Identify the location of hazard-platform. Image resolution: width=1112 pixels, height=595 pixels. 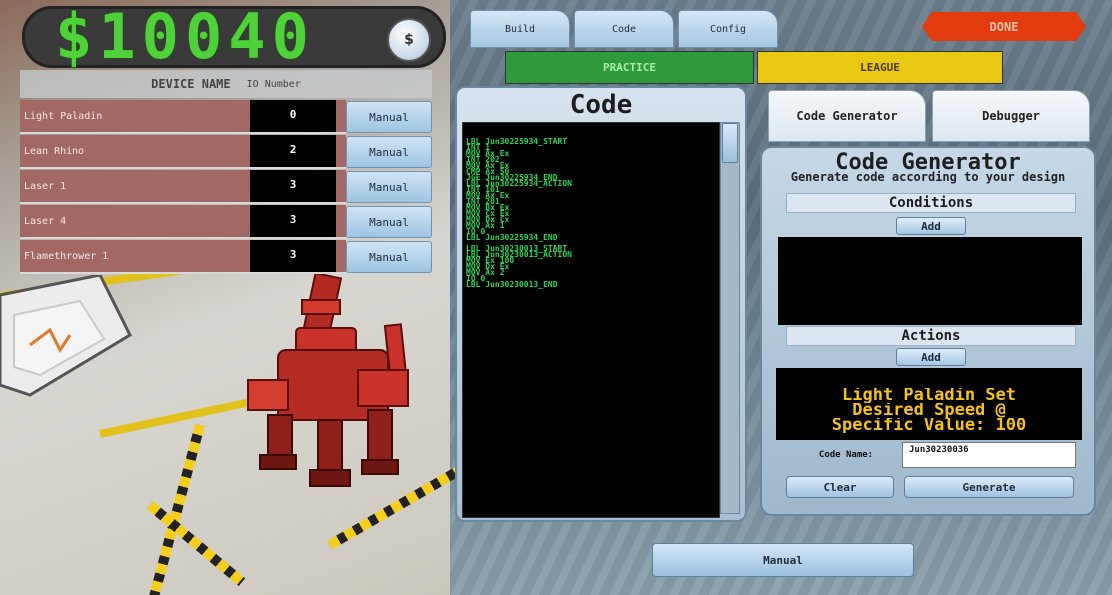
(66, 336).